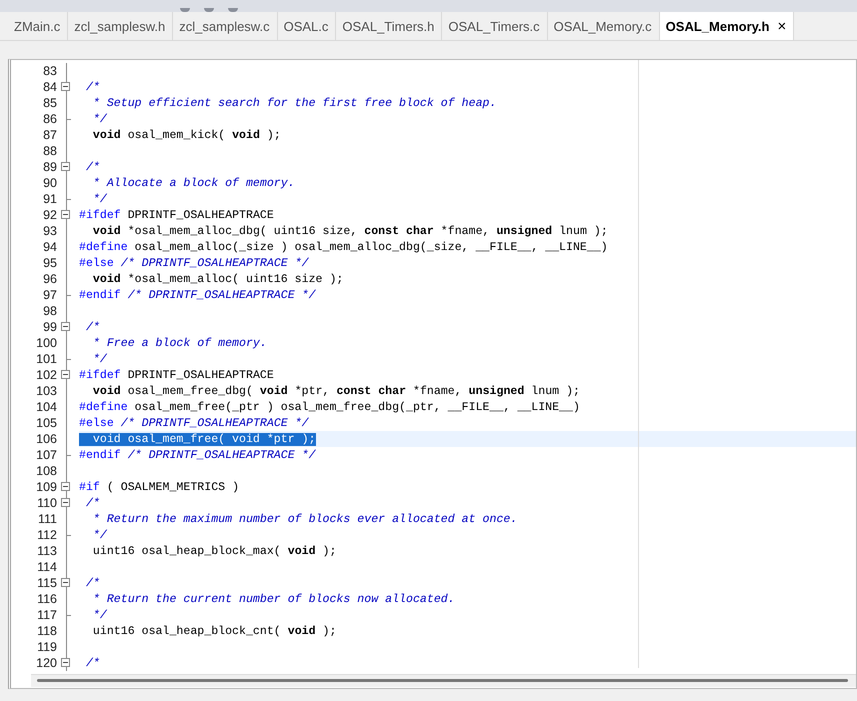  I want to click on line-number: 108, so click(46, 471).